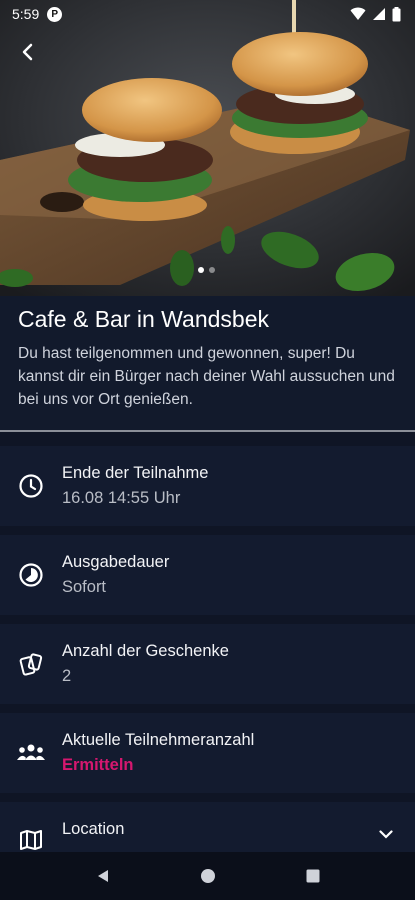  What do you see at coordinates (358, 13) in the screenshot?
I see `wifi-icon` at bounding box center [358, 13].